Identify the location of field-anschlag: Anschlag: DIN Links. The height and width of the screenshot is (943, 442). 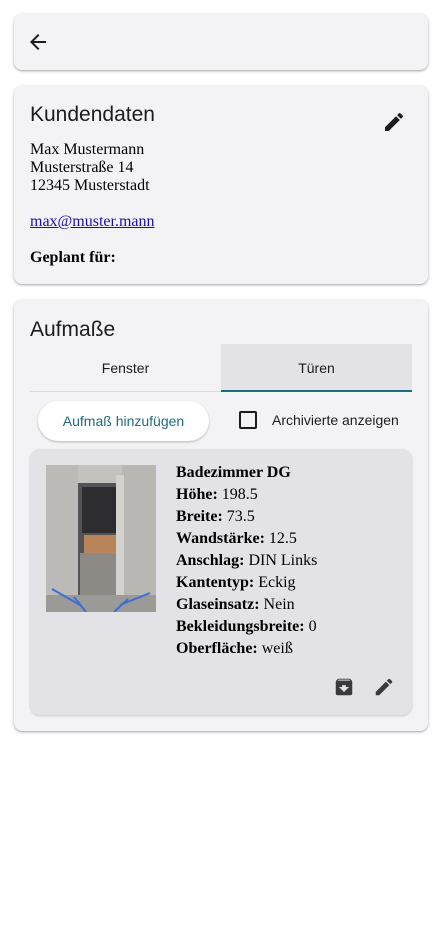
(247, 560).